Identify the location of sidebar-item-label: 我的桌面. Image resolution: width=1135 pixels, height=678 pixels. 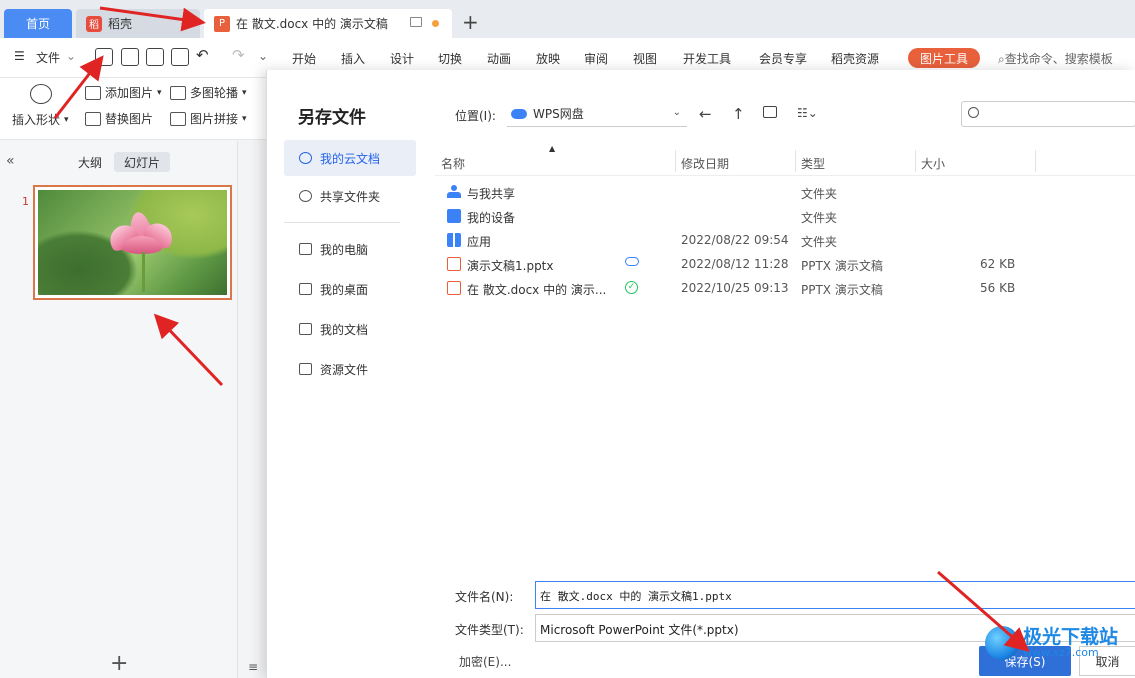
(344, 289).